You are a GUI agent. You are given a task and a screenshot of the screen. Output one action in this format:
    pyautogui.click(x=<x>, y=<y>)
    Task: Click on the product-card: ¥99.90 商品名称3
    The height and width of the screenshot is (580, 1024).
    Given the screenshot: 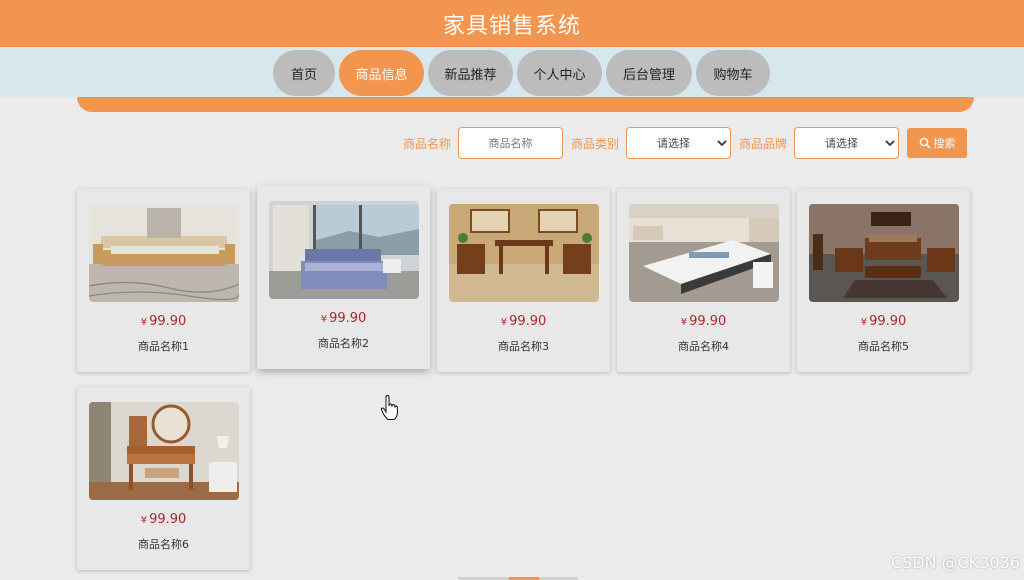 What is the action you would take?
    pyautogui.click(x=523, y=280)
    